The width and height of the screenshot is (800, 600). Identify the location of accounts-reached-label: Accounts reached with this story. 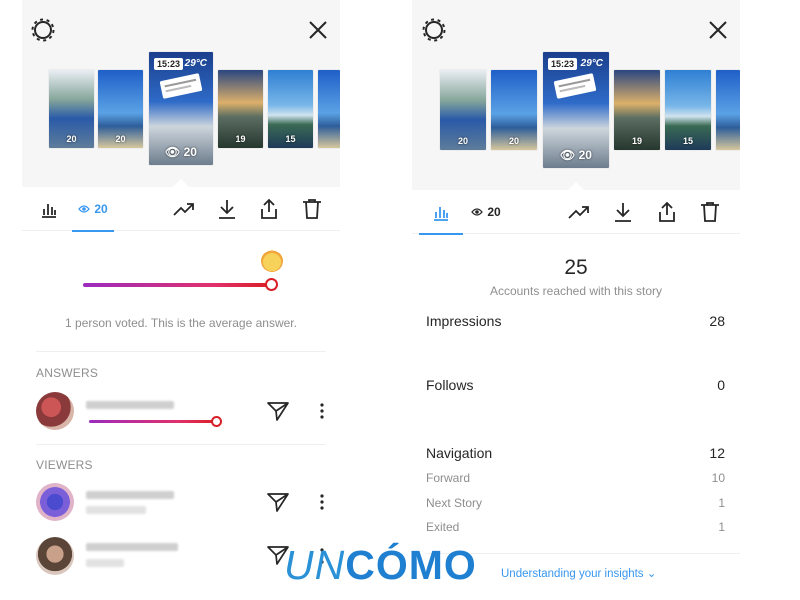
(576, 291).